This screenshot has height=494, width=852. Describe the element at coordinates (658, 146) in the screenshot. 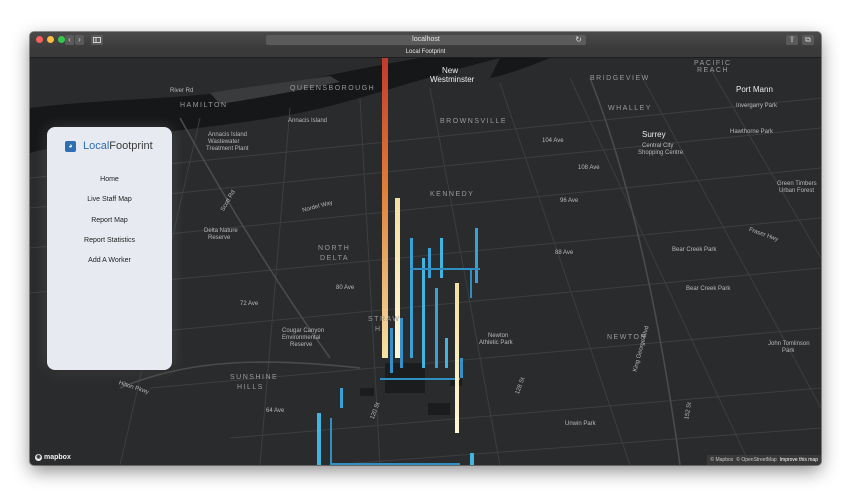

I see `poi-label: Central City` at that location.